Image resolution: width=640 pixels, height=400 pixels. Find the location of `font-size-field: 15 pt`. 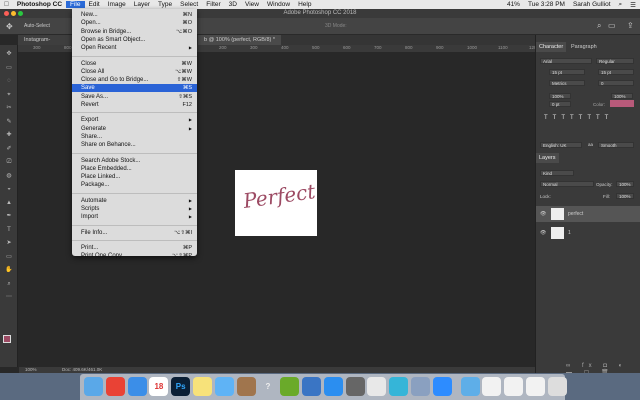

font-size-field: 15 pt is located at coordinates (567, 72).